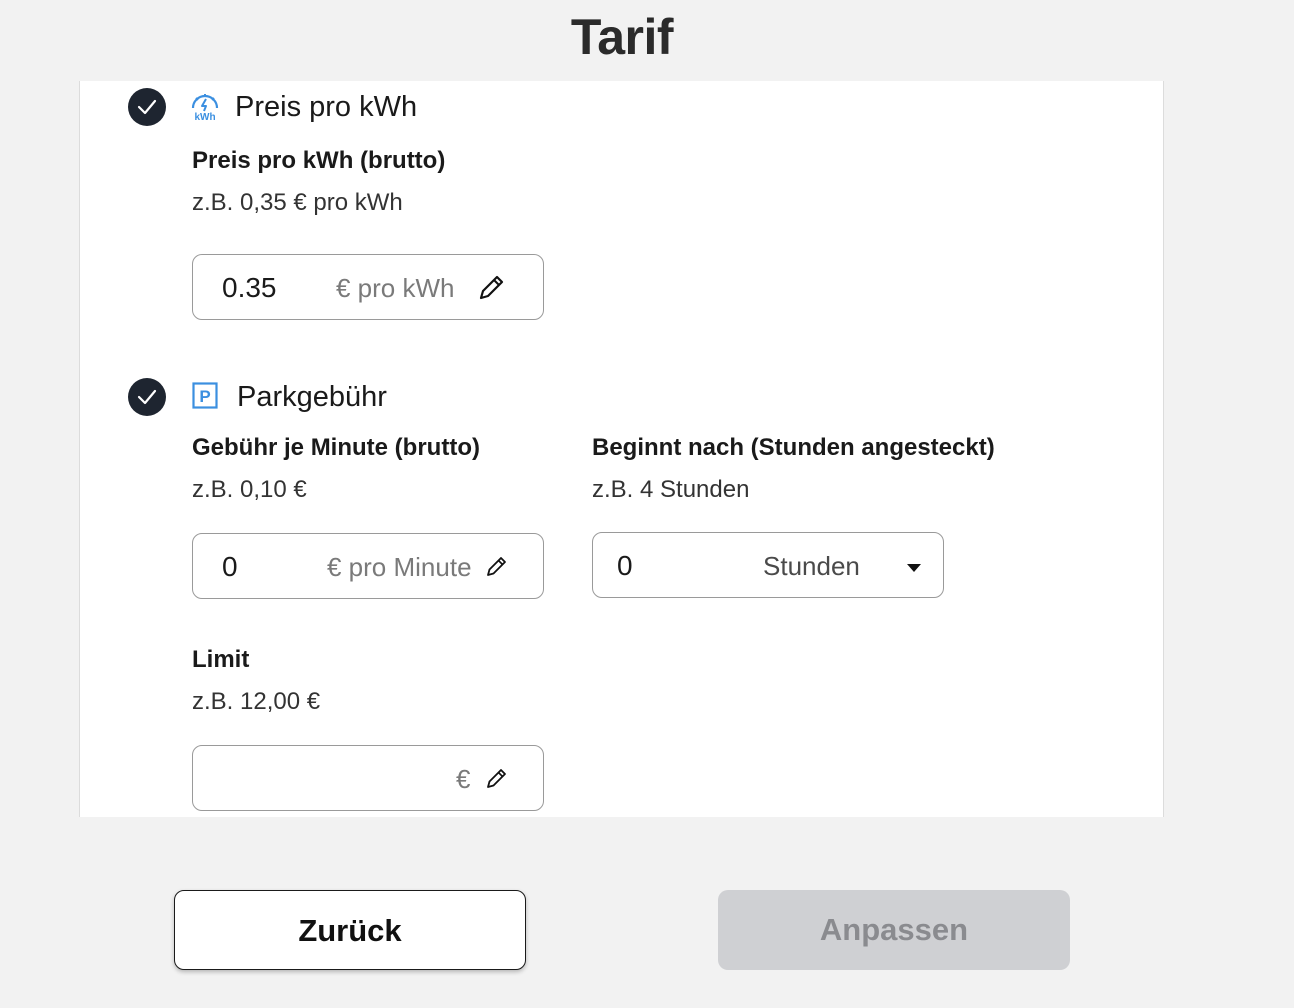  I want to click on parking-fee-label: Gebühr je Minute (brutto), so click(336, 447).